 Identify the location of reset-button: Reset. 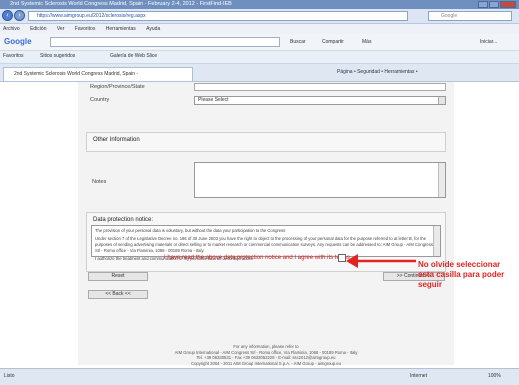
(118, 276).